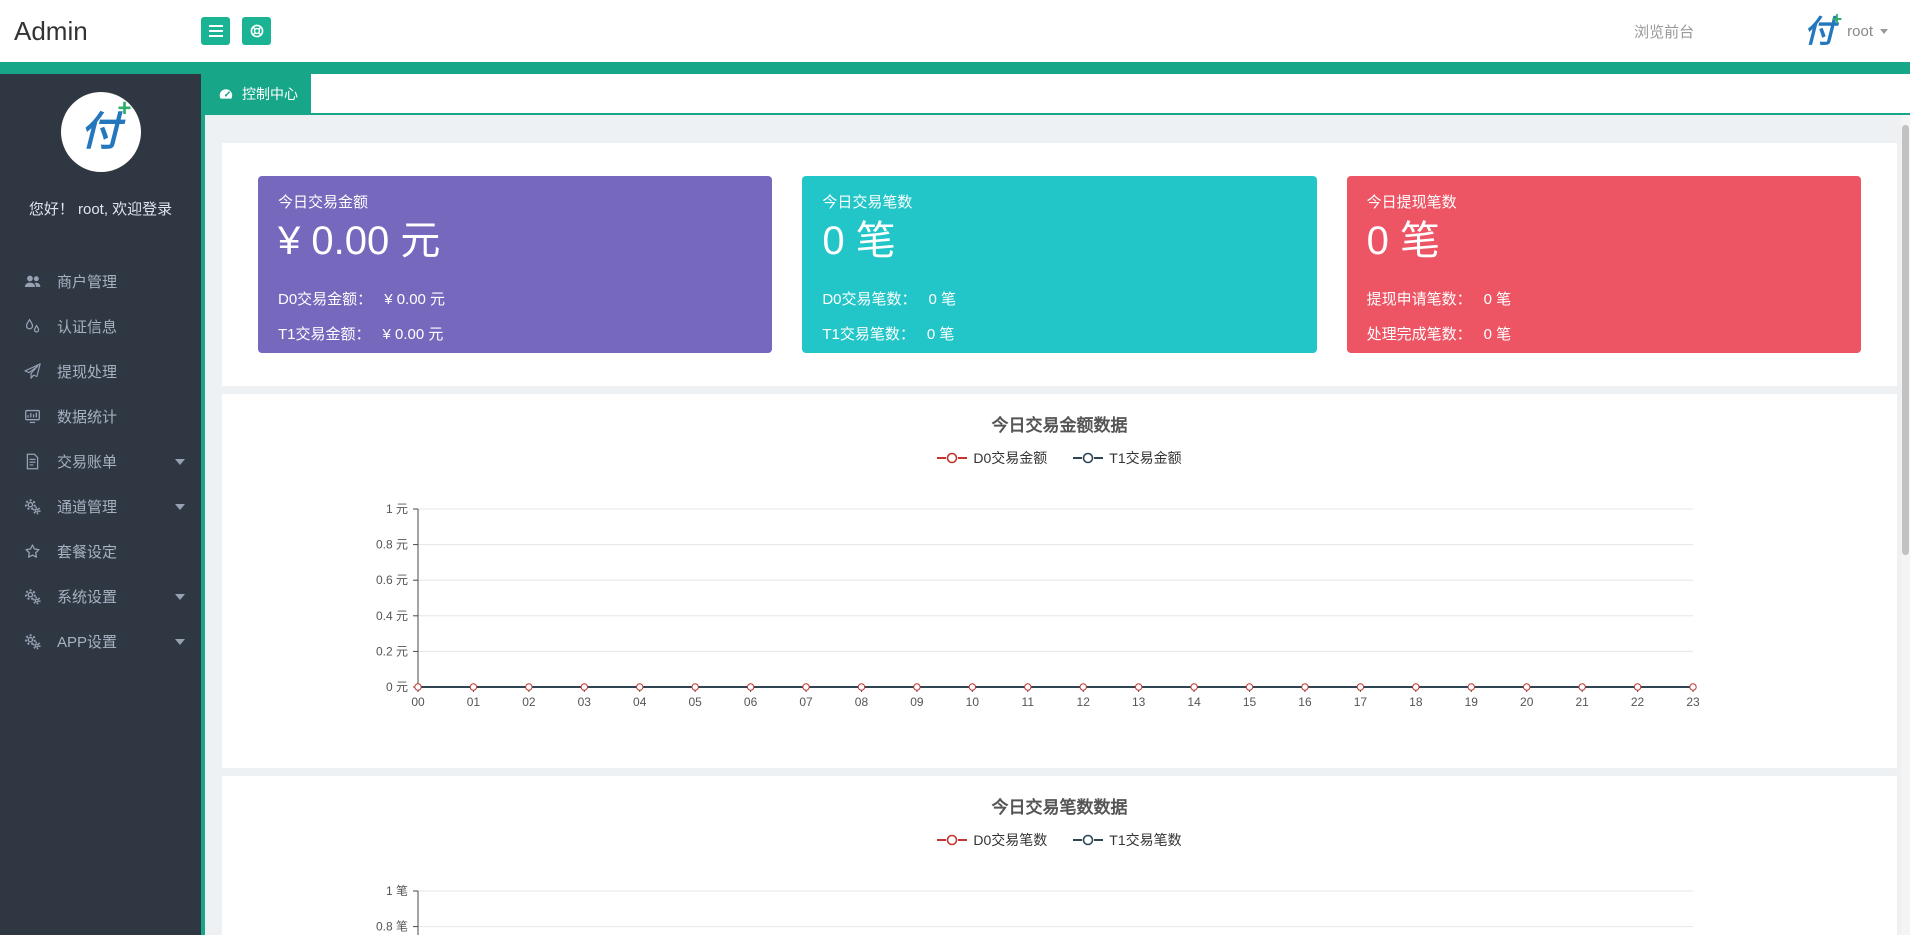 The image size is (1910, 935). I want to click on svg-text: 0.4 元, so click(392, 616).